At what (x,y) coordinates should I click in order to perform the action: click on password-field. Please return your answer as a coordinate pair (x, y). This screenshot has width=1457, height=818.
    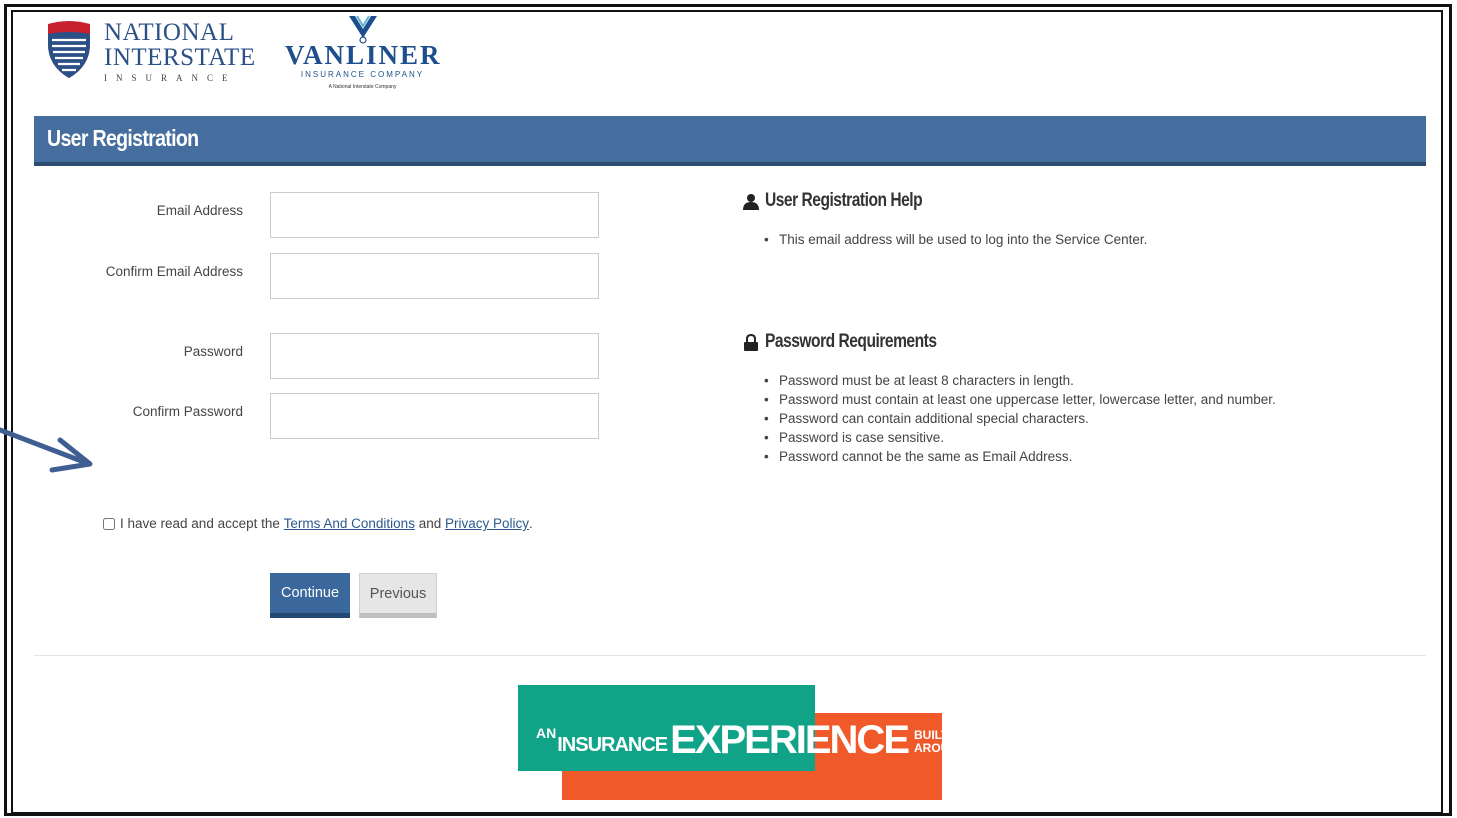
    Looking at the image, I should click on (434, 356).